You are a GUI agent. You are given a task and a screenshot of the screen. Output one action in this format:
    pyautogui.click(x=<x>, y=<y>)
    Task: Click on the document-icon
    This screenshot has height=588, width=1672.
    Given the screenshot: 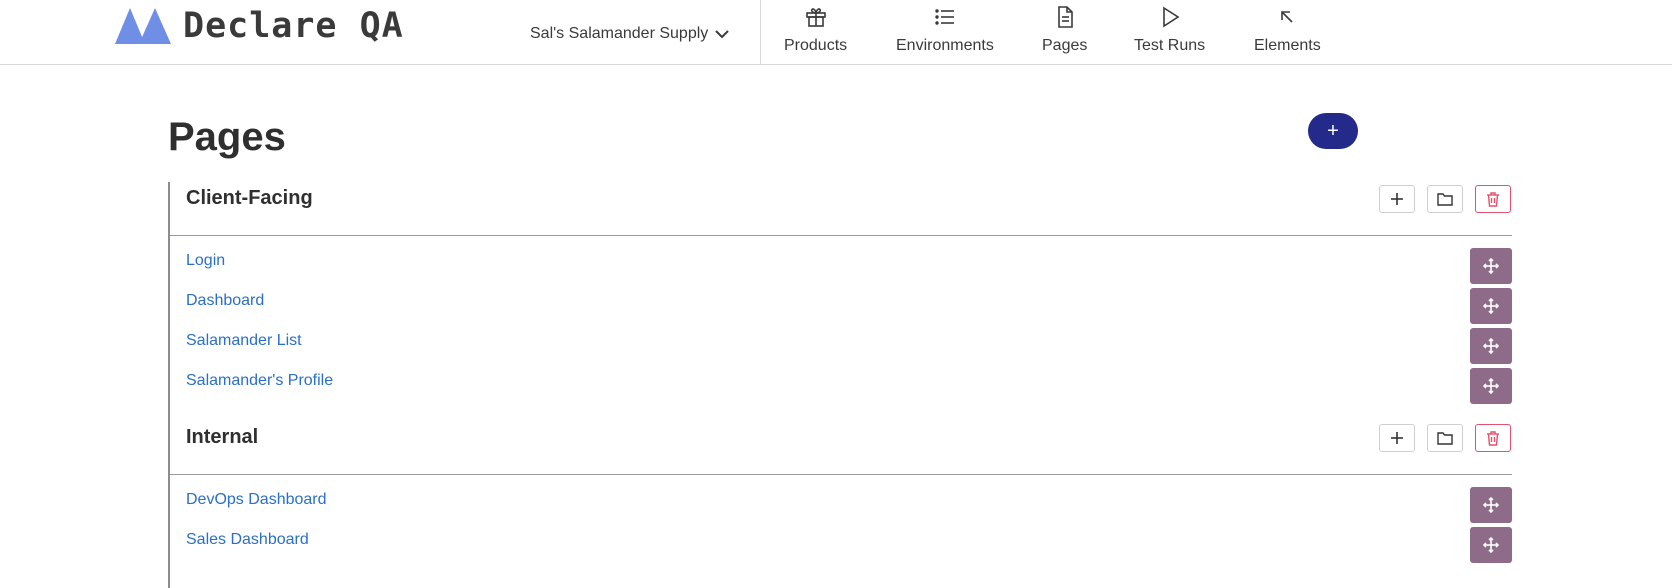 What is the action you would take?
    pyautogui.click(x=1065, y=17)
    